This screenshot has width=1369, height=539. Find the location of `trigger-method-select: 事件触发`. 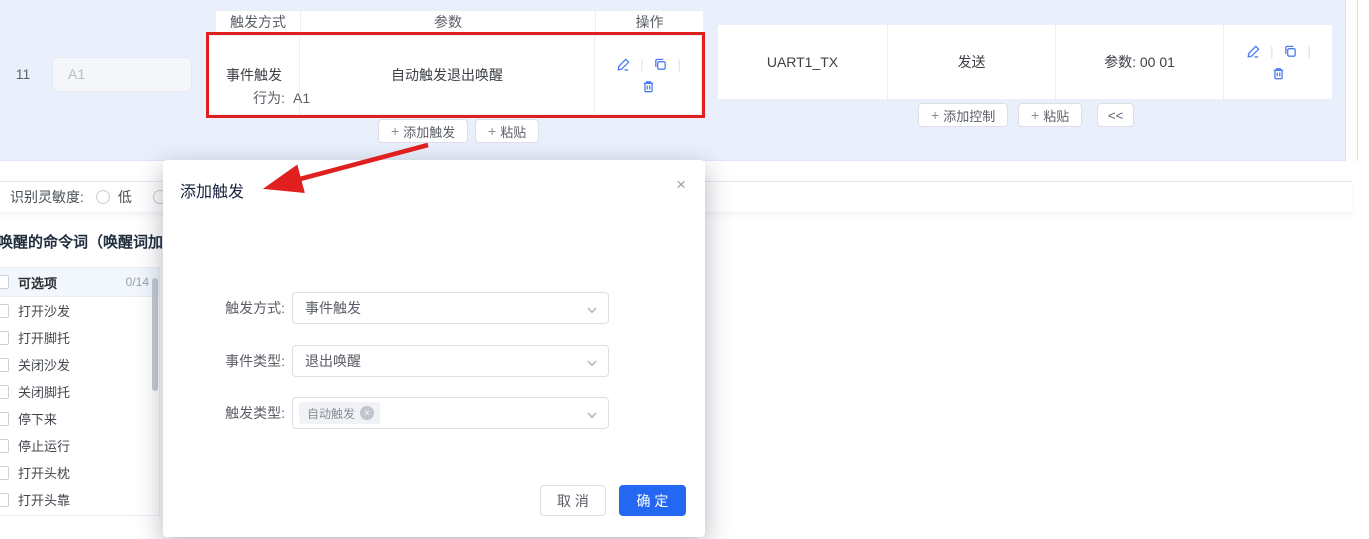

trigger-method-select: 事件触发 is located at coordinates (450, 308).